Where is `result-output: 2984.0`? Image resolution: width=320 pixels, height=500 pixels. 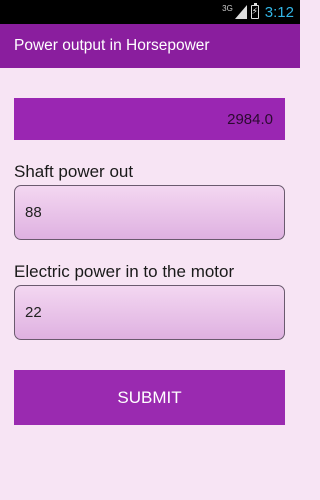
result-output: 2984.0 is located at coordinates (149, 119).